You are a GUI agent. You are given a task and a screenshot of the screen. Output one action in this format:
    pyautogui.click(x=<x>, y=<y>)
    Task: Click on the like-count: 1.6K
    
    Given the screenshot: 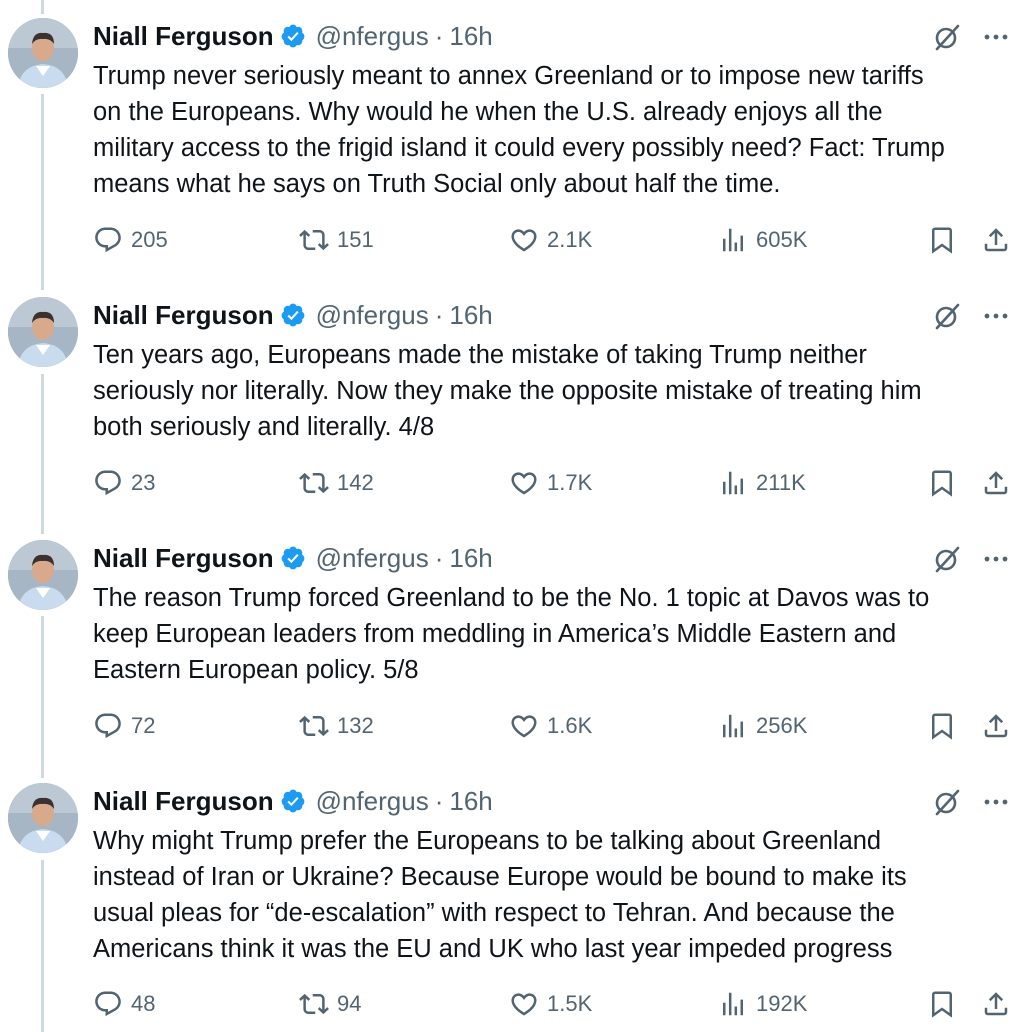 What is the action you would take?
    pyautogui.click(x=570, y=725)
    